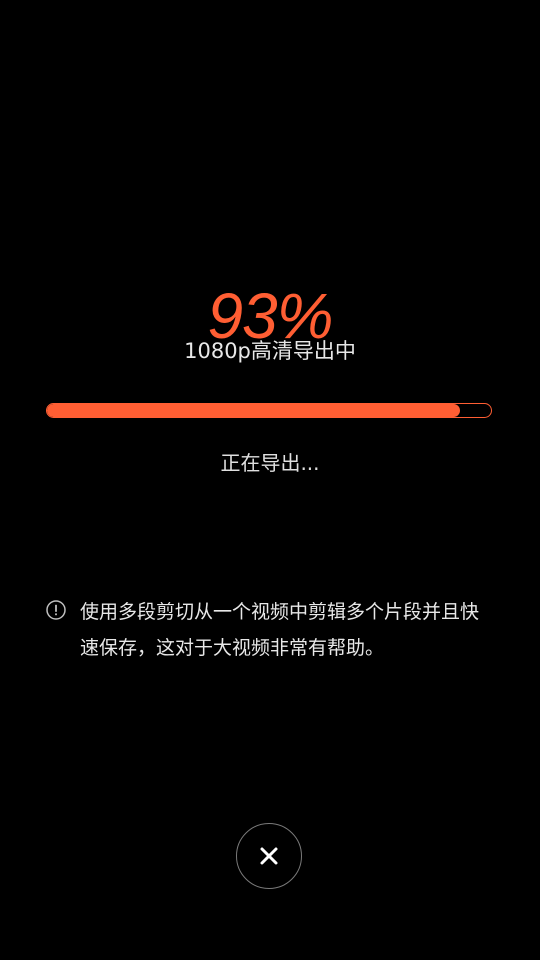 The height and width of the screenshot is (960, 540). Describe the element at coordinates (253, 410) in the screenshot. I see `export-progress-fill` at that location.